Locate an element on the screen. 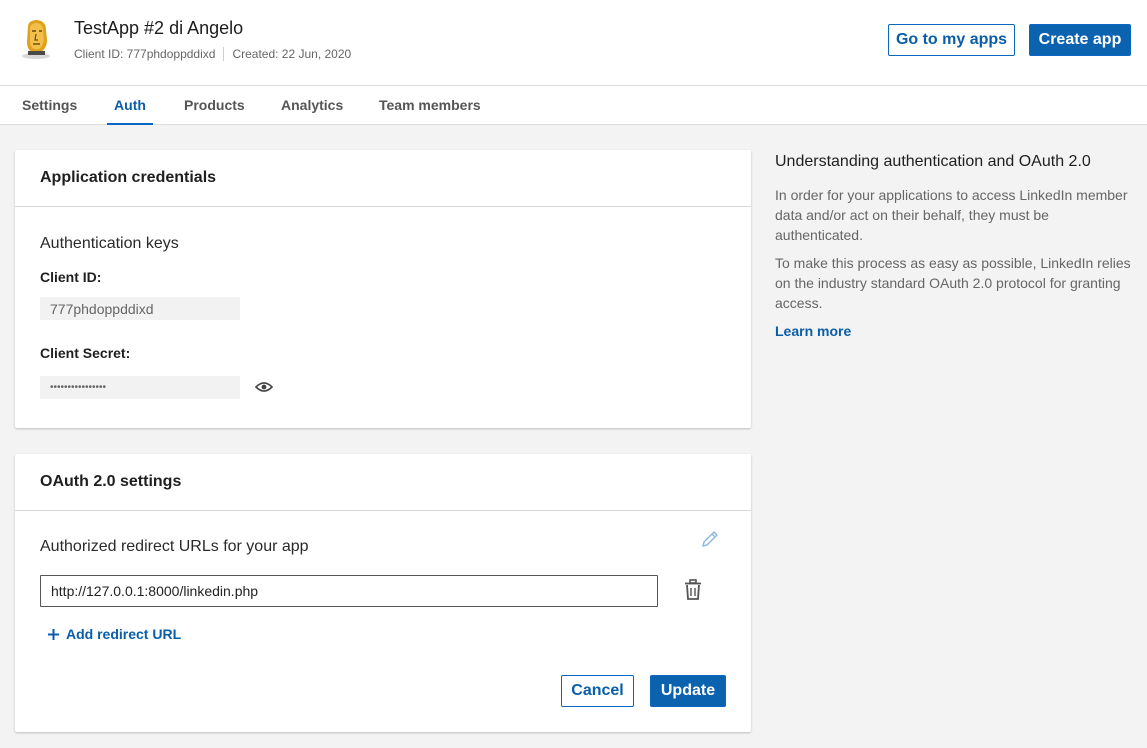 The height and width of the screenshot is (748, 1147). oauth-card-title: OAuth 2.0 settings is located at coordinates (383, 482).